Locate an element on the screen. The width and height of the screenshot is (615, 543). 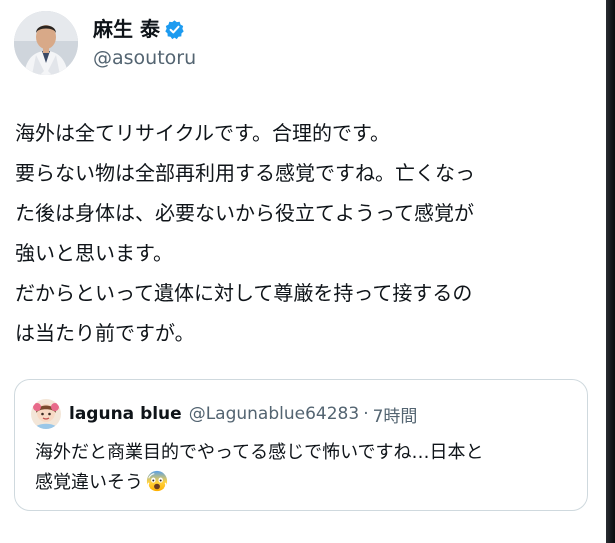
author-avatar is located at coordinates (46, 43).